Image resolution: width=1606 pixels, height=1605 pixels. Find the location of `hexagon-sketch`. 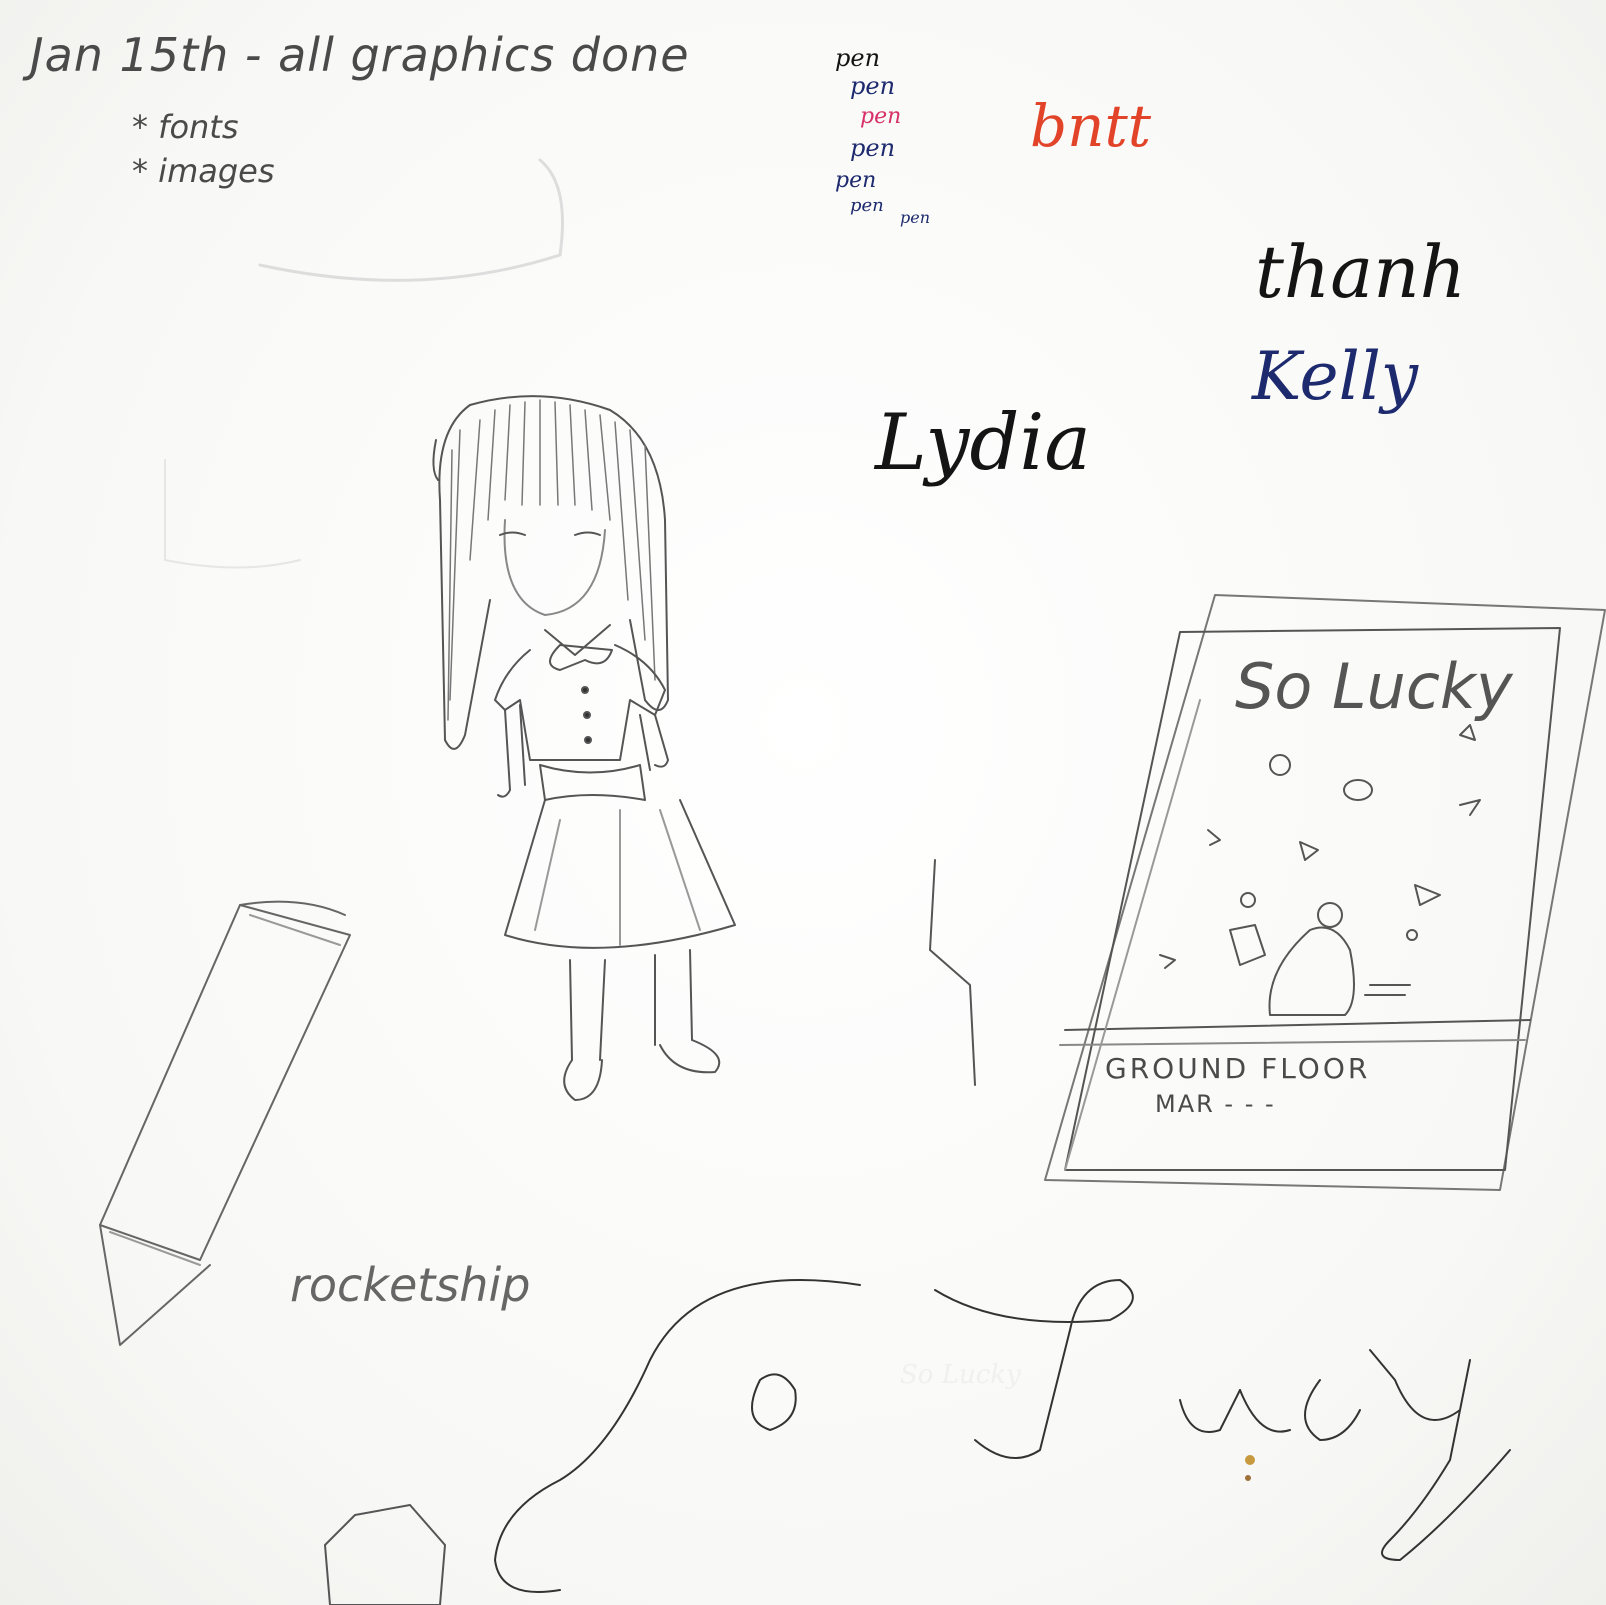

hexagon-sketch is located at coordinates (385, 1554).